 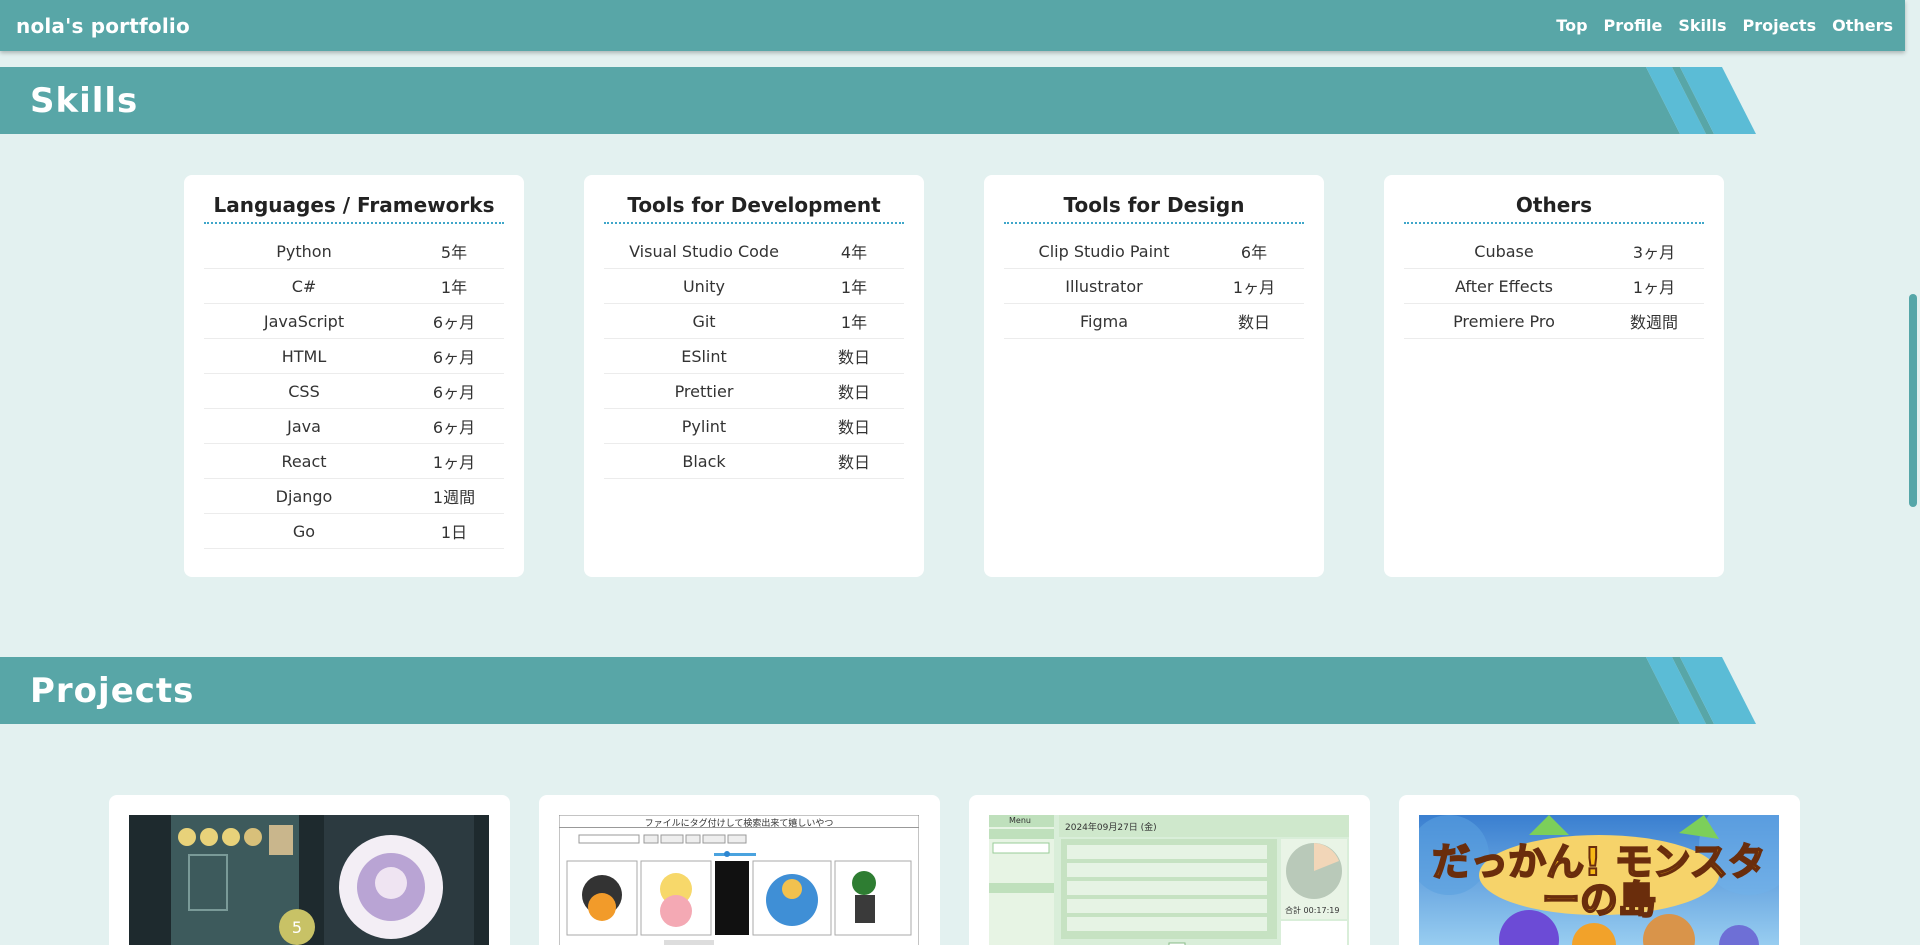 I want to click on skill-duration: 1週間, so click(x=454, y=497).